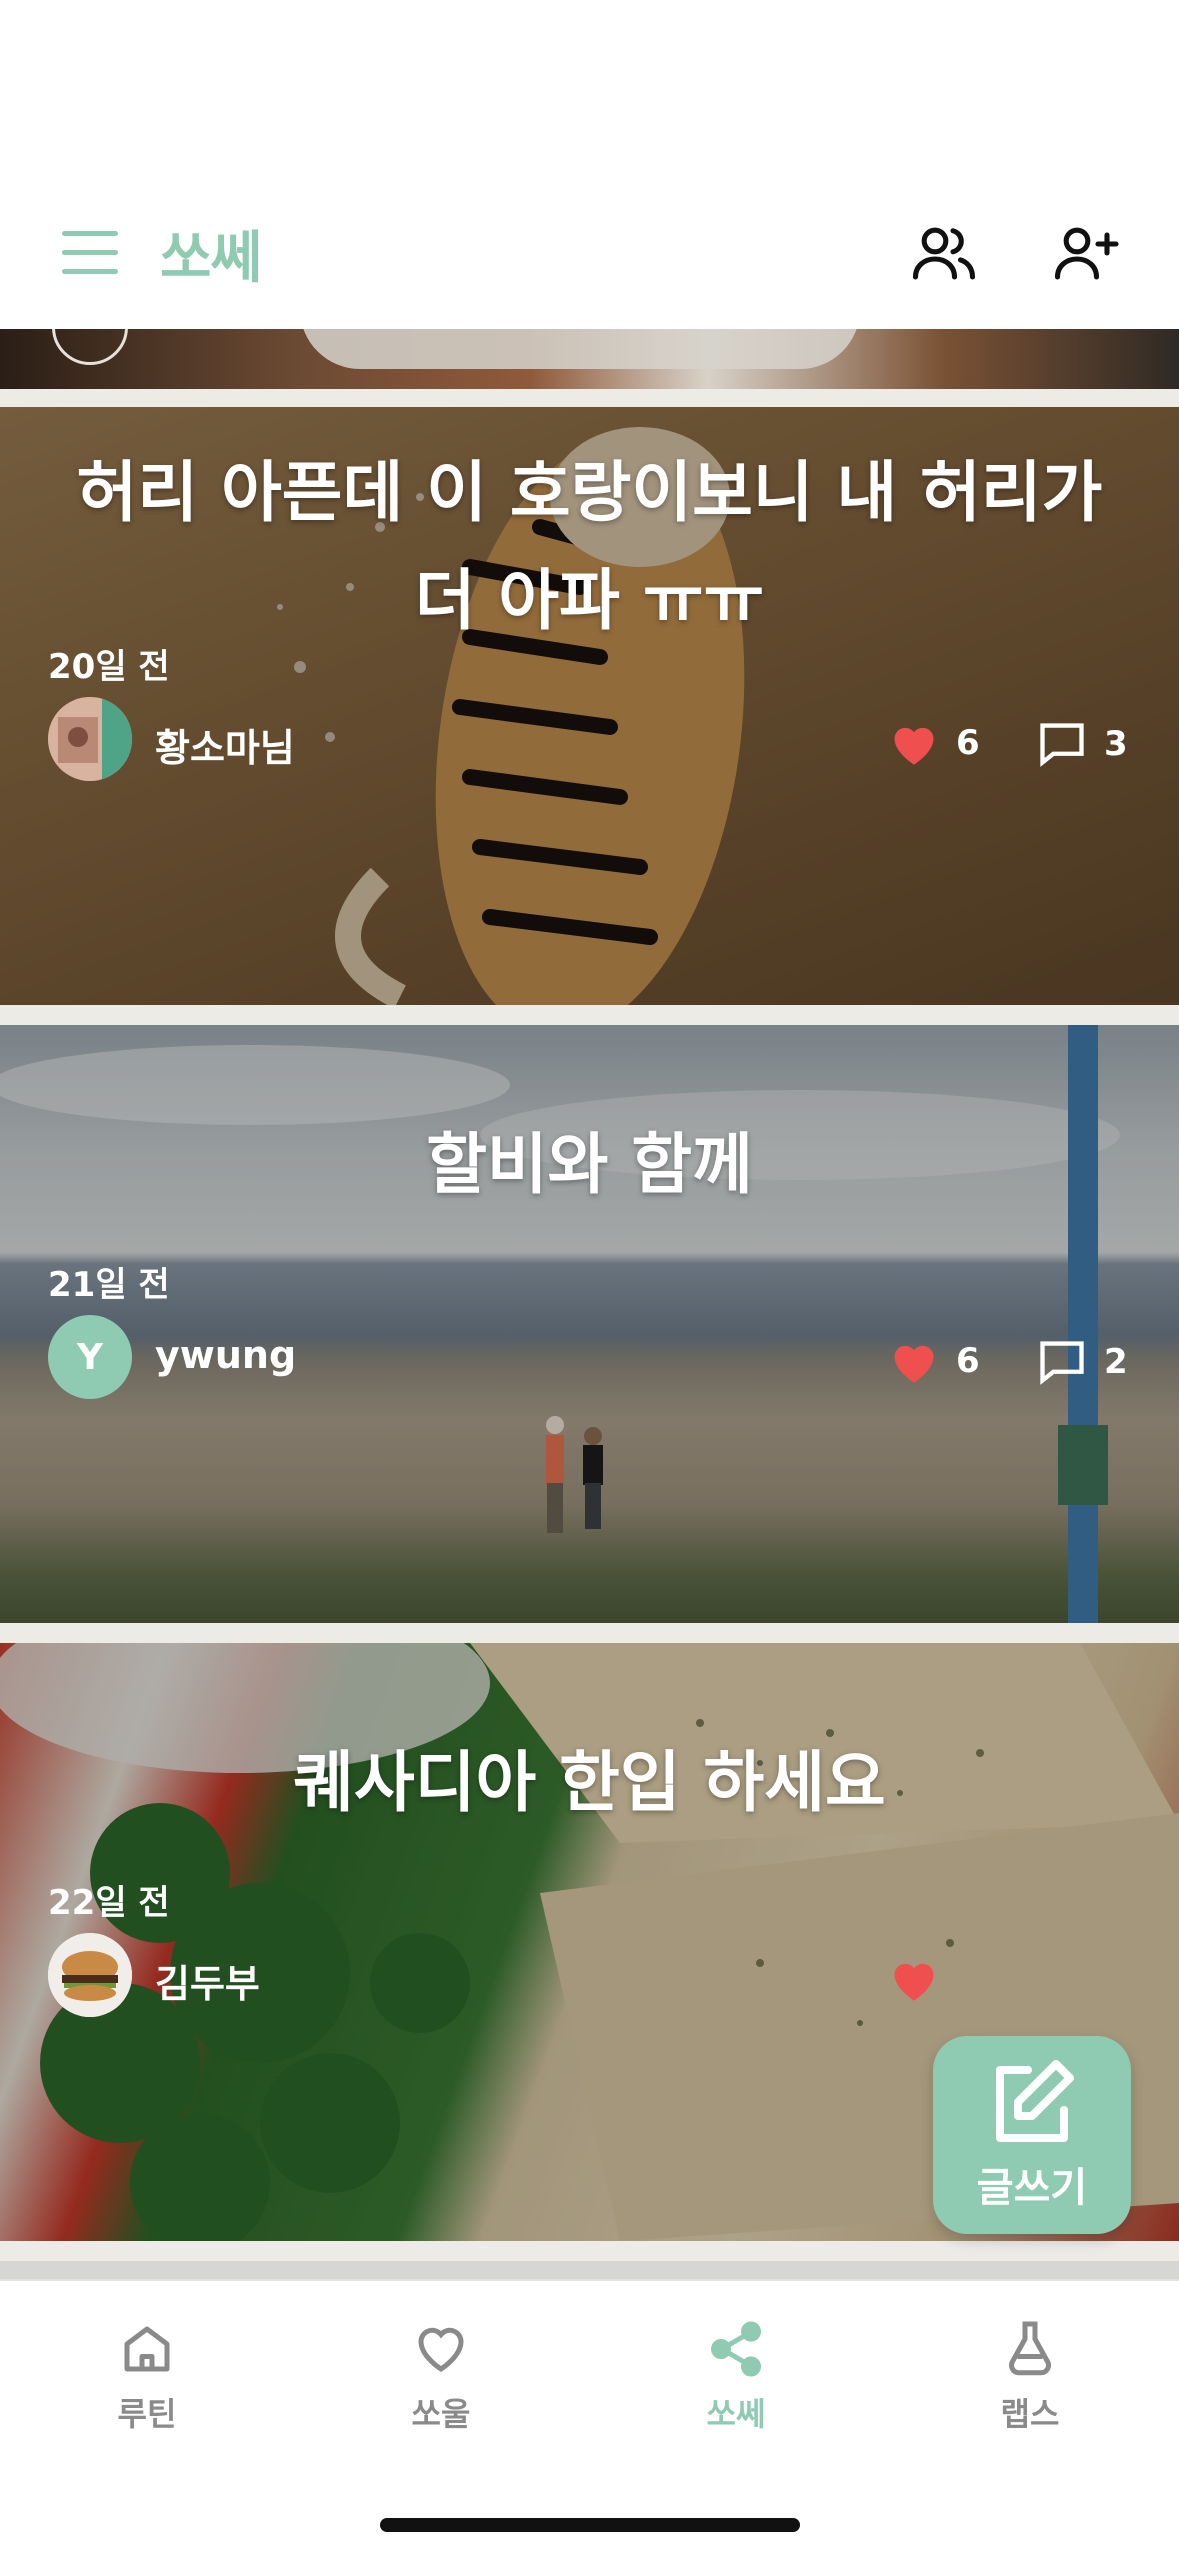 The width and height of the screenshot is (1179, 2558). I want to click on avatar: Y, so click(90, 1357).